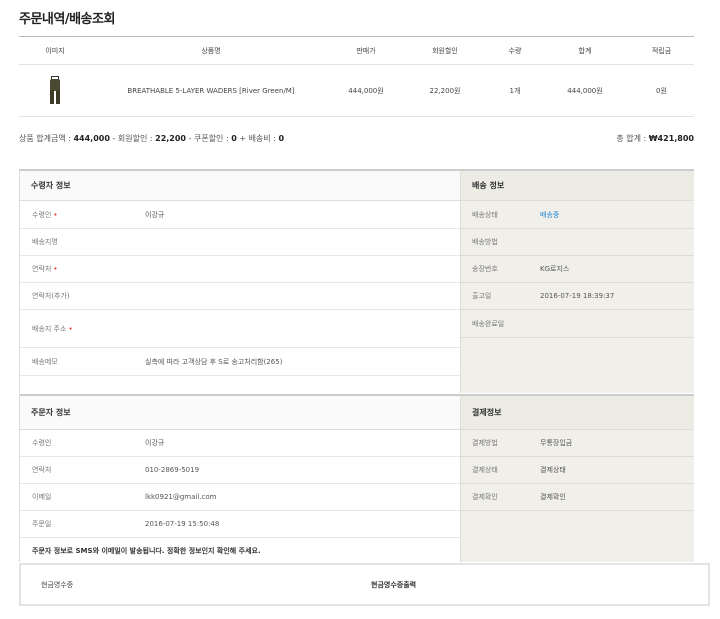 The image size is (720, 619). I want to click on recipient-memo-label: 배송메모, so click(45, 361).